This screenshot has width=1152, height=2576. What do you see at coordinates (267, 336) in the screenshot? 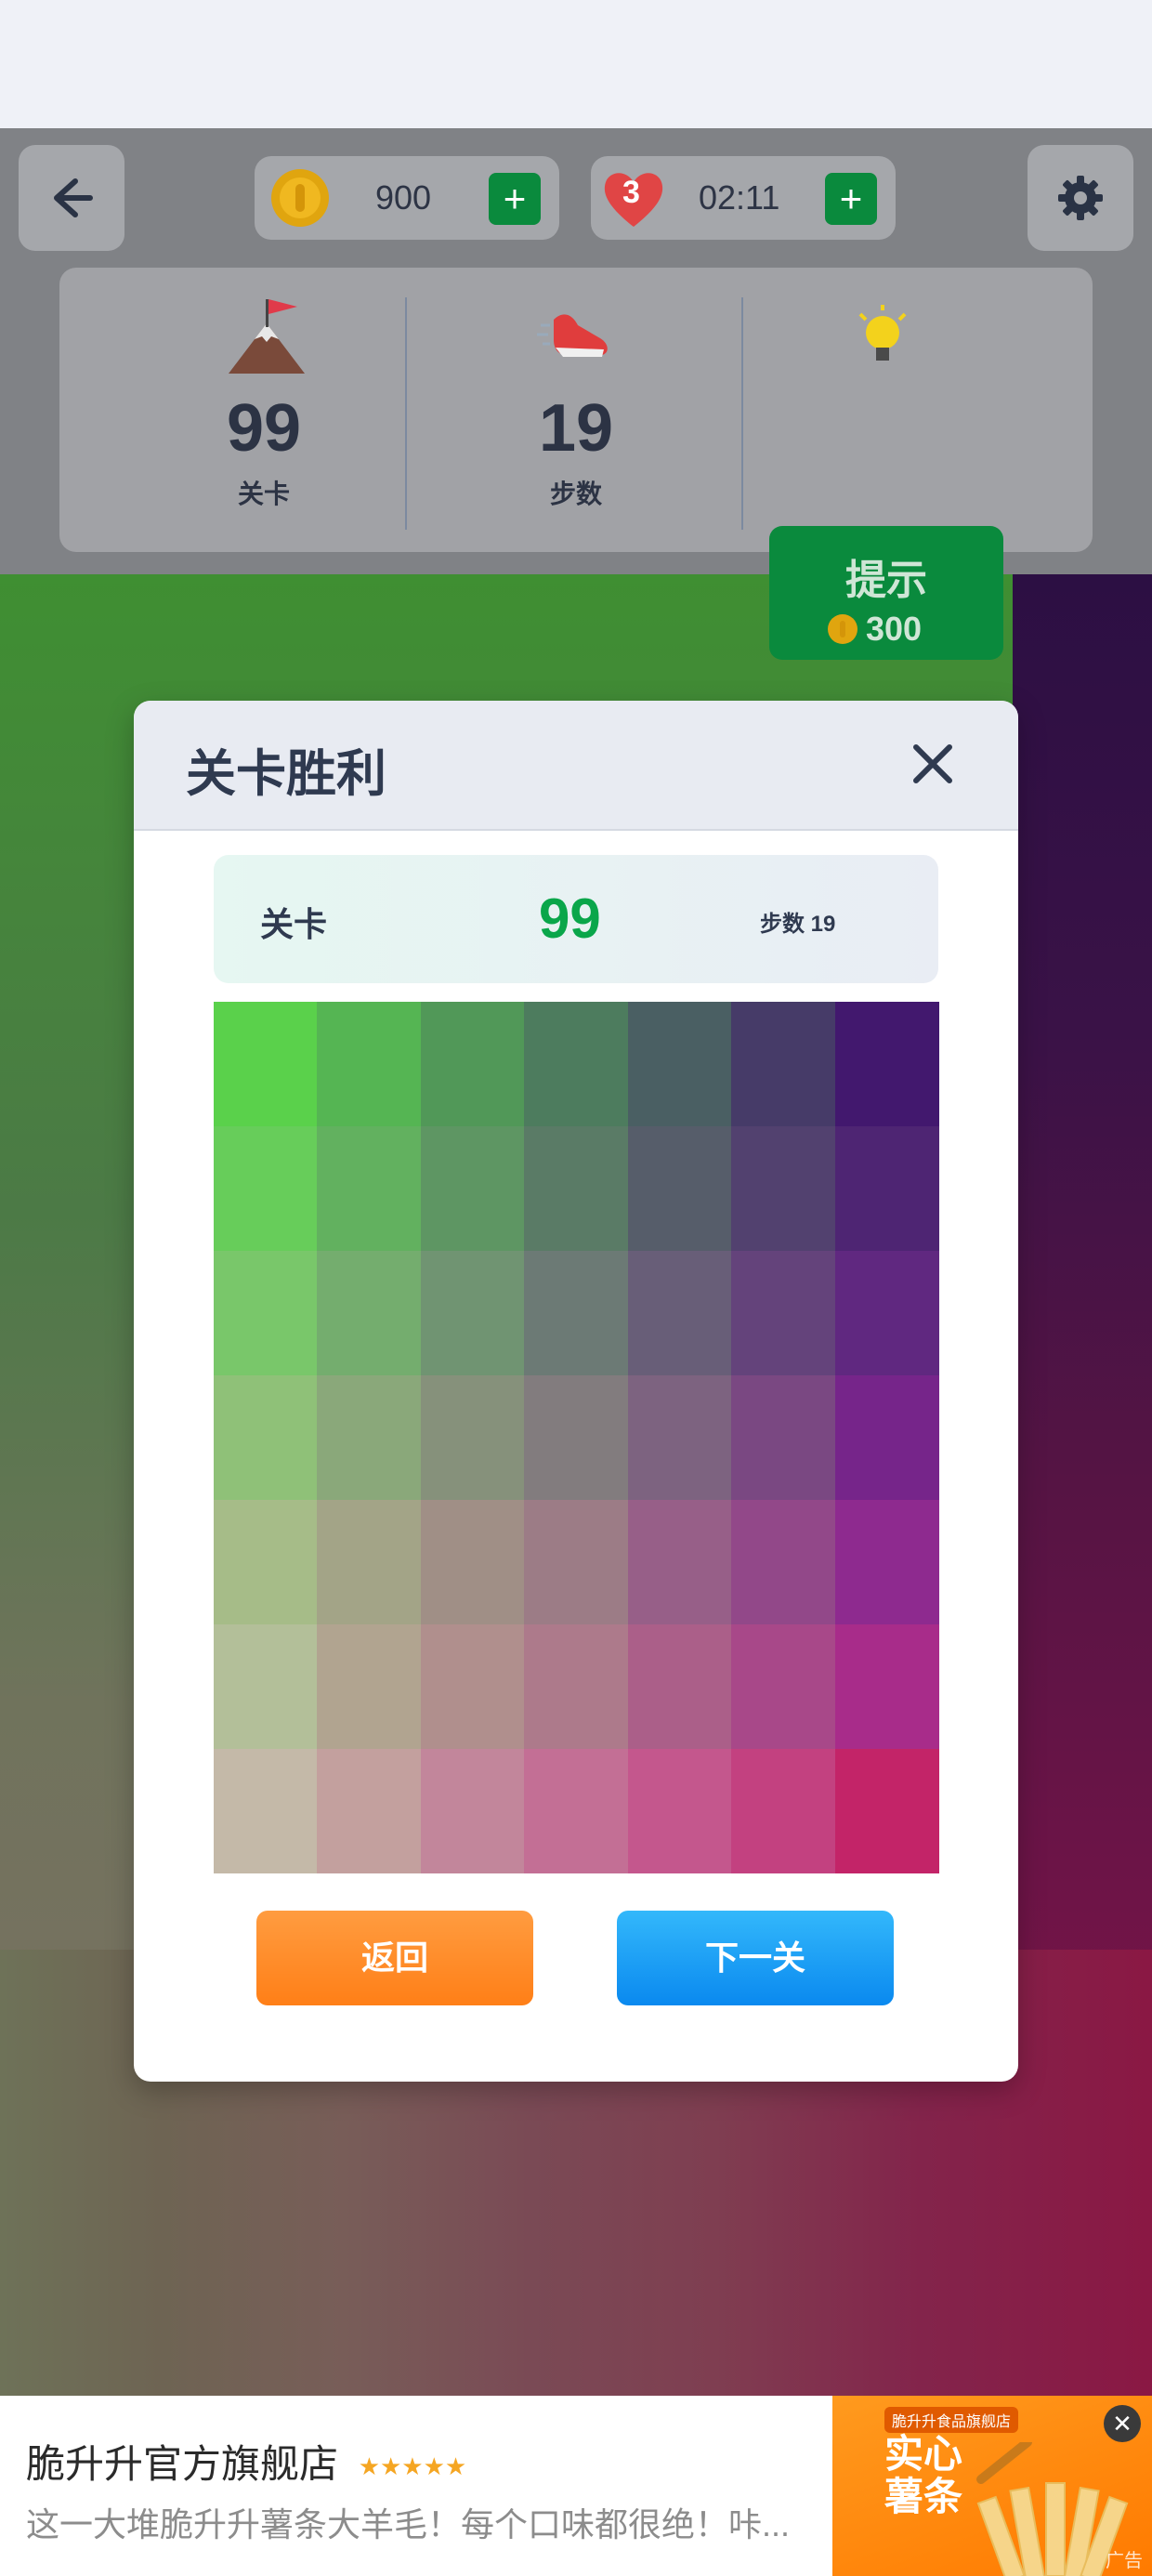
I see `mountain-flag-icon` at bounding box center [267, 336].